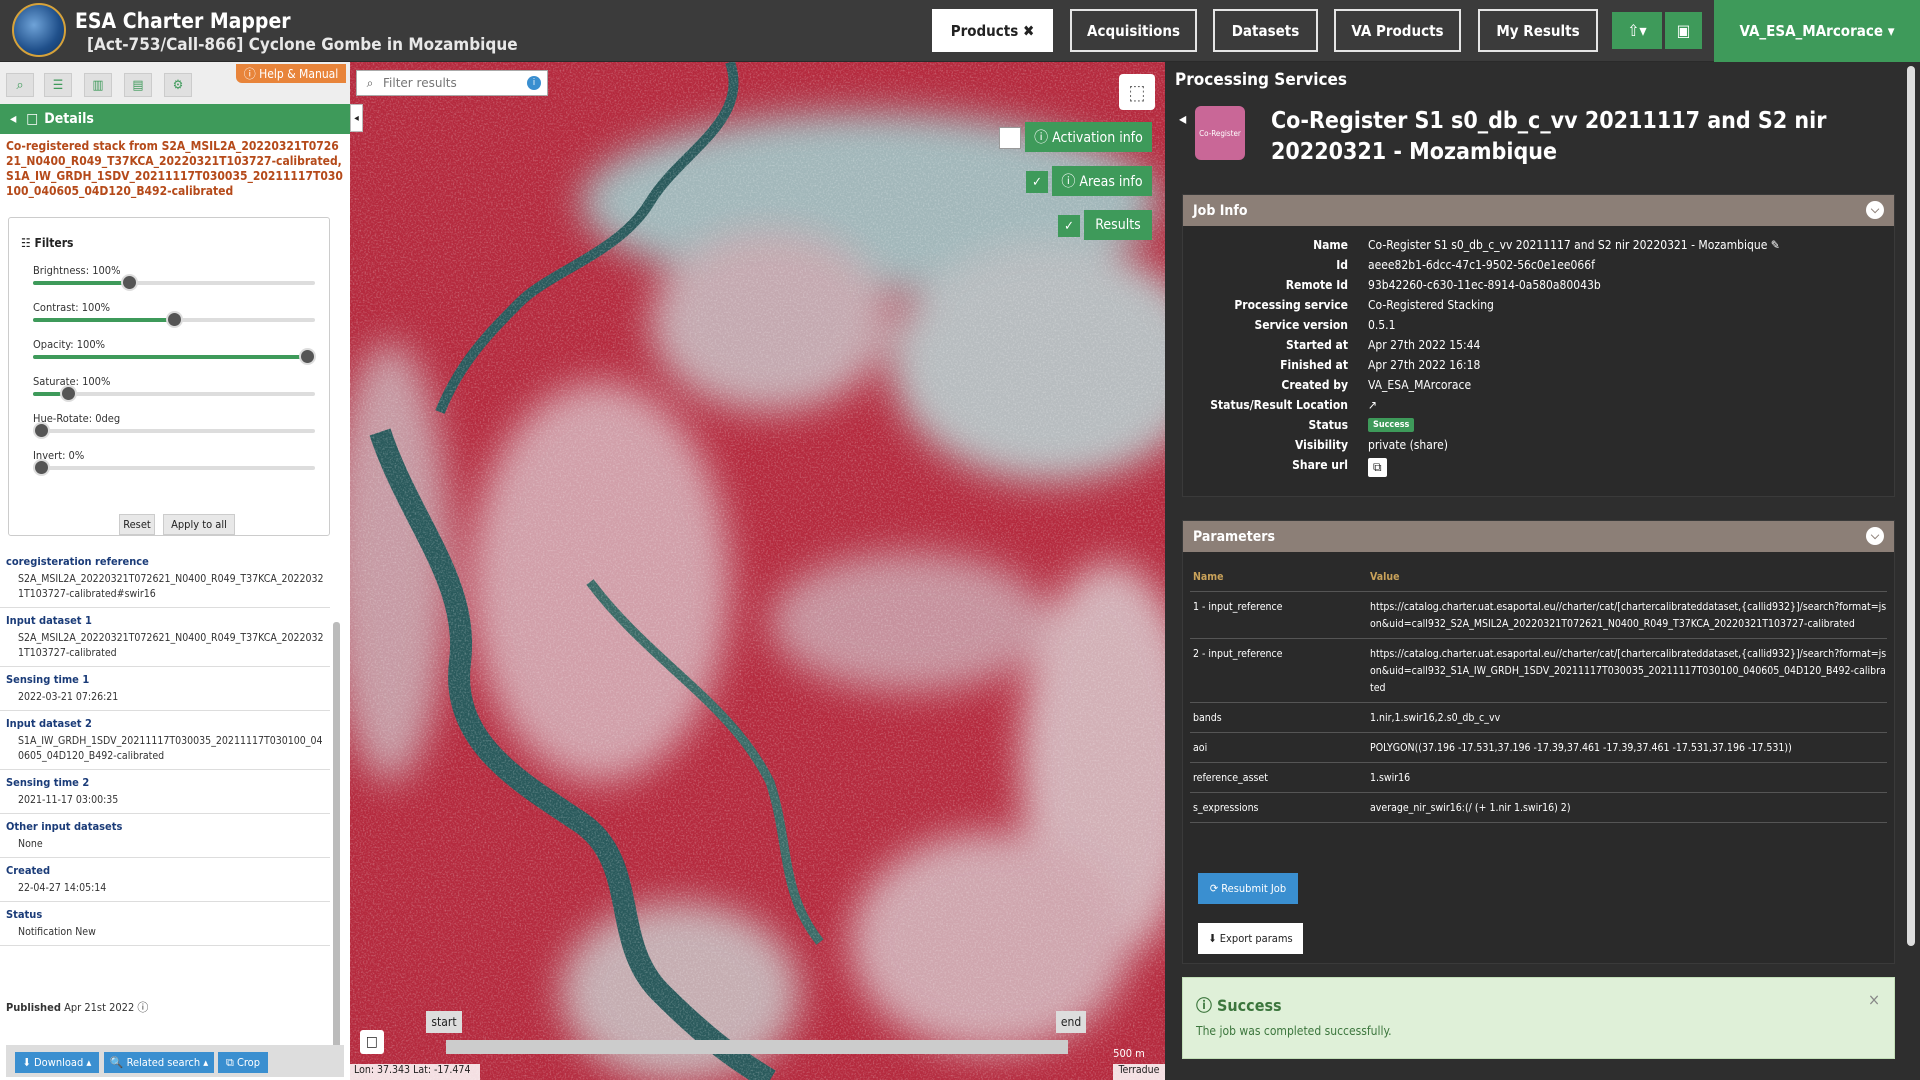 Image resolution: width=1920 pixels, height=1080 pixels. Describe the element at coordinates (58, 85) in the screenshot. I see `list-icon: ☰` at that location.